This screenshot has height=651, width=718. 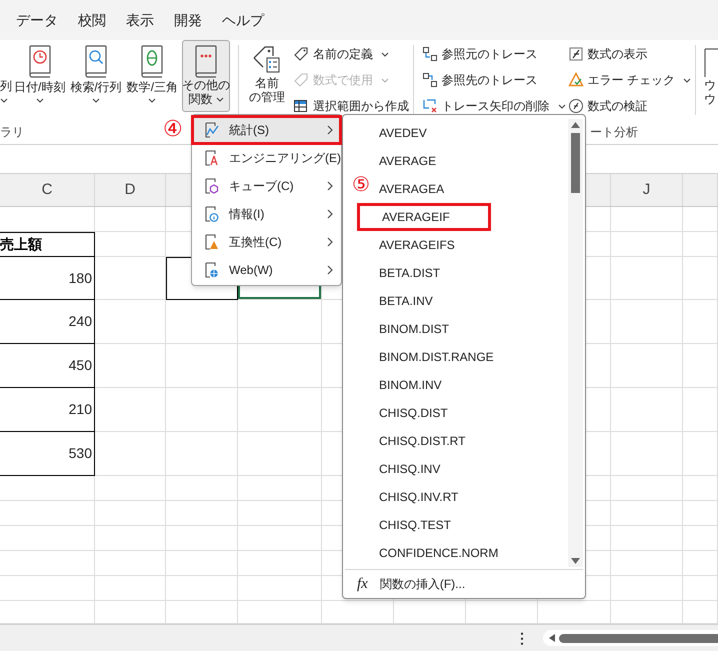 I want to click on table-cell-text: 180, so click(x=80, y=278).